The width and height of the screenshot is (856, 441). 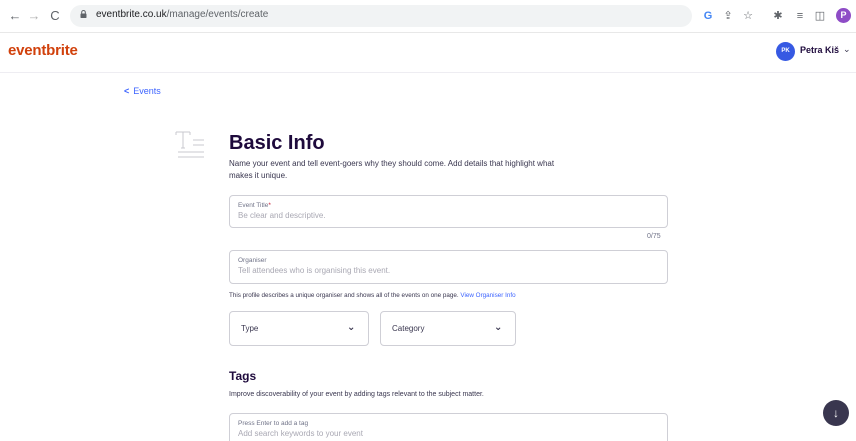 What do you see at coordinates (182, 14) in the screenshot?
I see `url-text: eventbrite.co.uk/manage/events/create` at bounding box center [182, 14].